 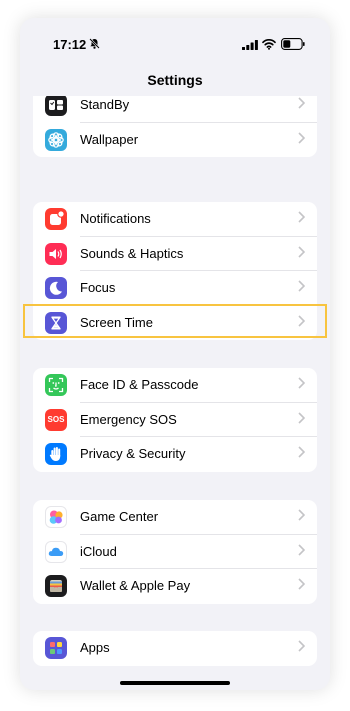 What do you see at coordinates (70, 44) in the screenshot?
I see `status-time: 17:12` at bounding box center [70, 44].